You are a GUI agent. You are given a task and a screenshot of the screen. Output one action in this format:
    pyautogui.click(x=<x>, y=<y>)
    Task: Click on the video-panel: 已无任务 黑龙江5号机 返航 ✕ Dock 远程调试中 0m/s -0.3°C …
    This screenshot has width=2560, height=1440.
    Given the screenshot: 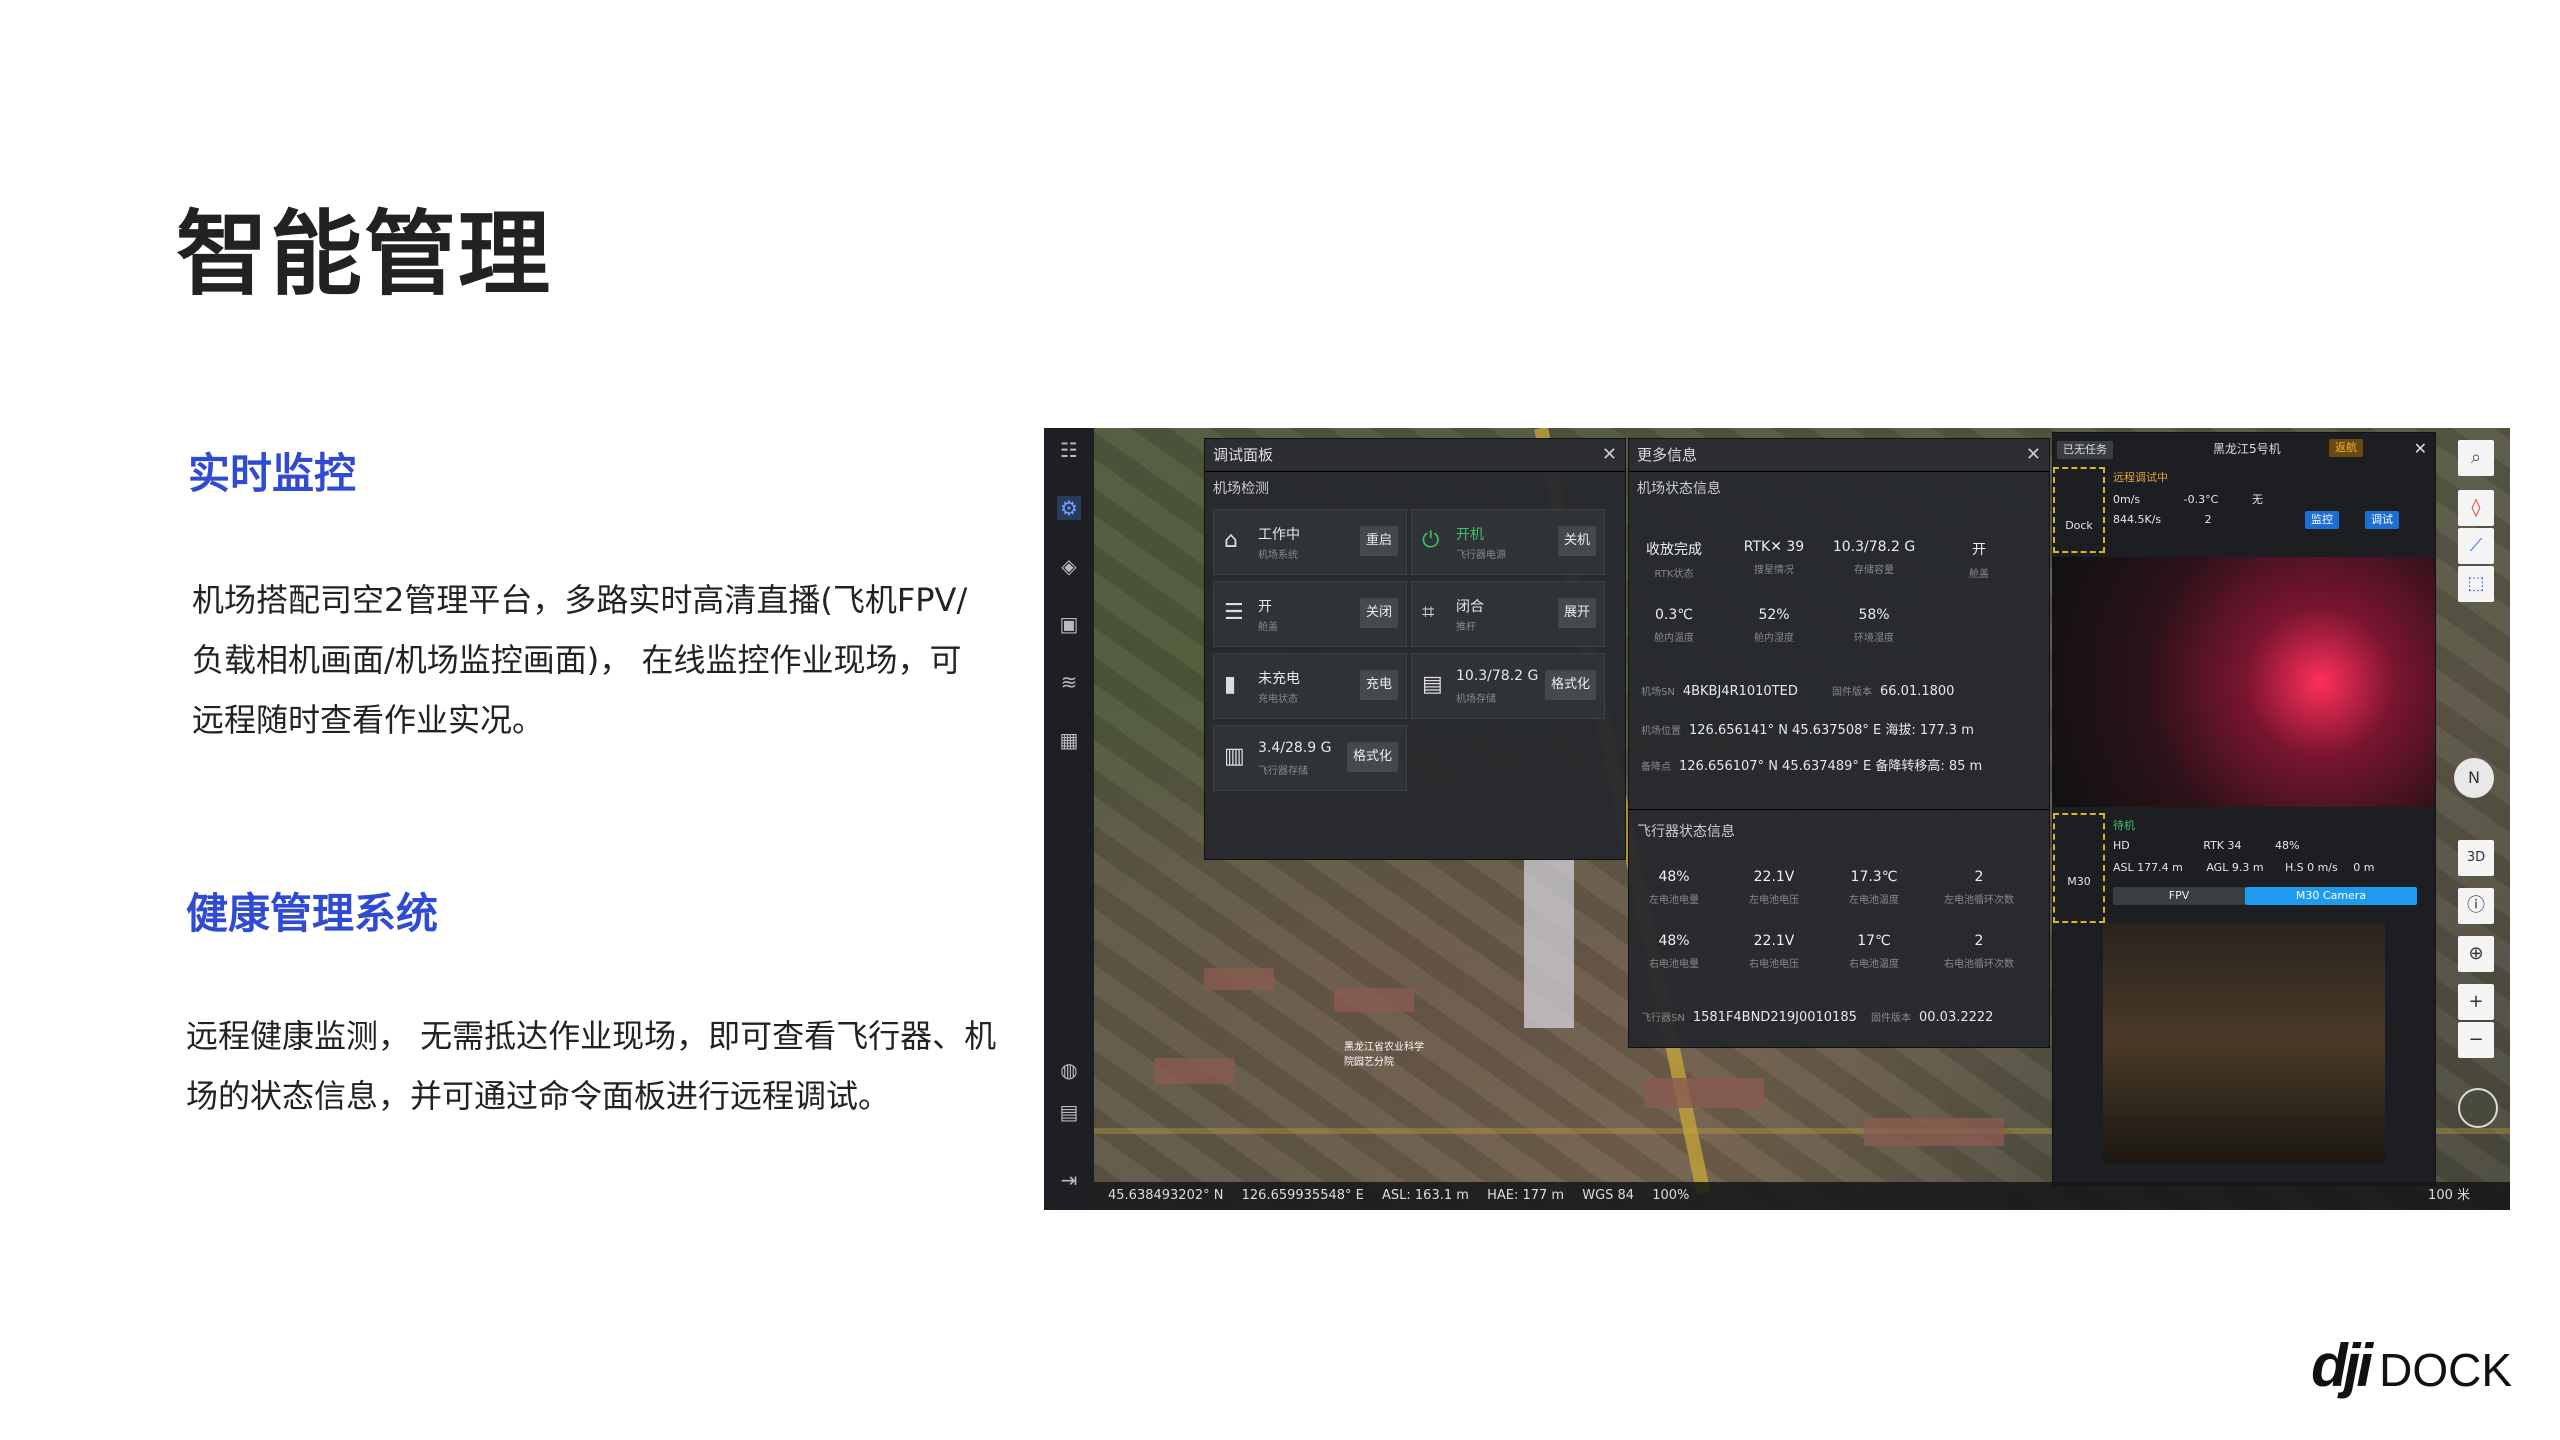 What is the action you would take?
    pyautogui.click(x=2244, y=809)
    